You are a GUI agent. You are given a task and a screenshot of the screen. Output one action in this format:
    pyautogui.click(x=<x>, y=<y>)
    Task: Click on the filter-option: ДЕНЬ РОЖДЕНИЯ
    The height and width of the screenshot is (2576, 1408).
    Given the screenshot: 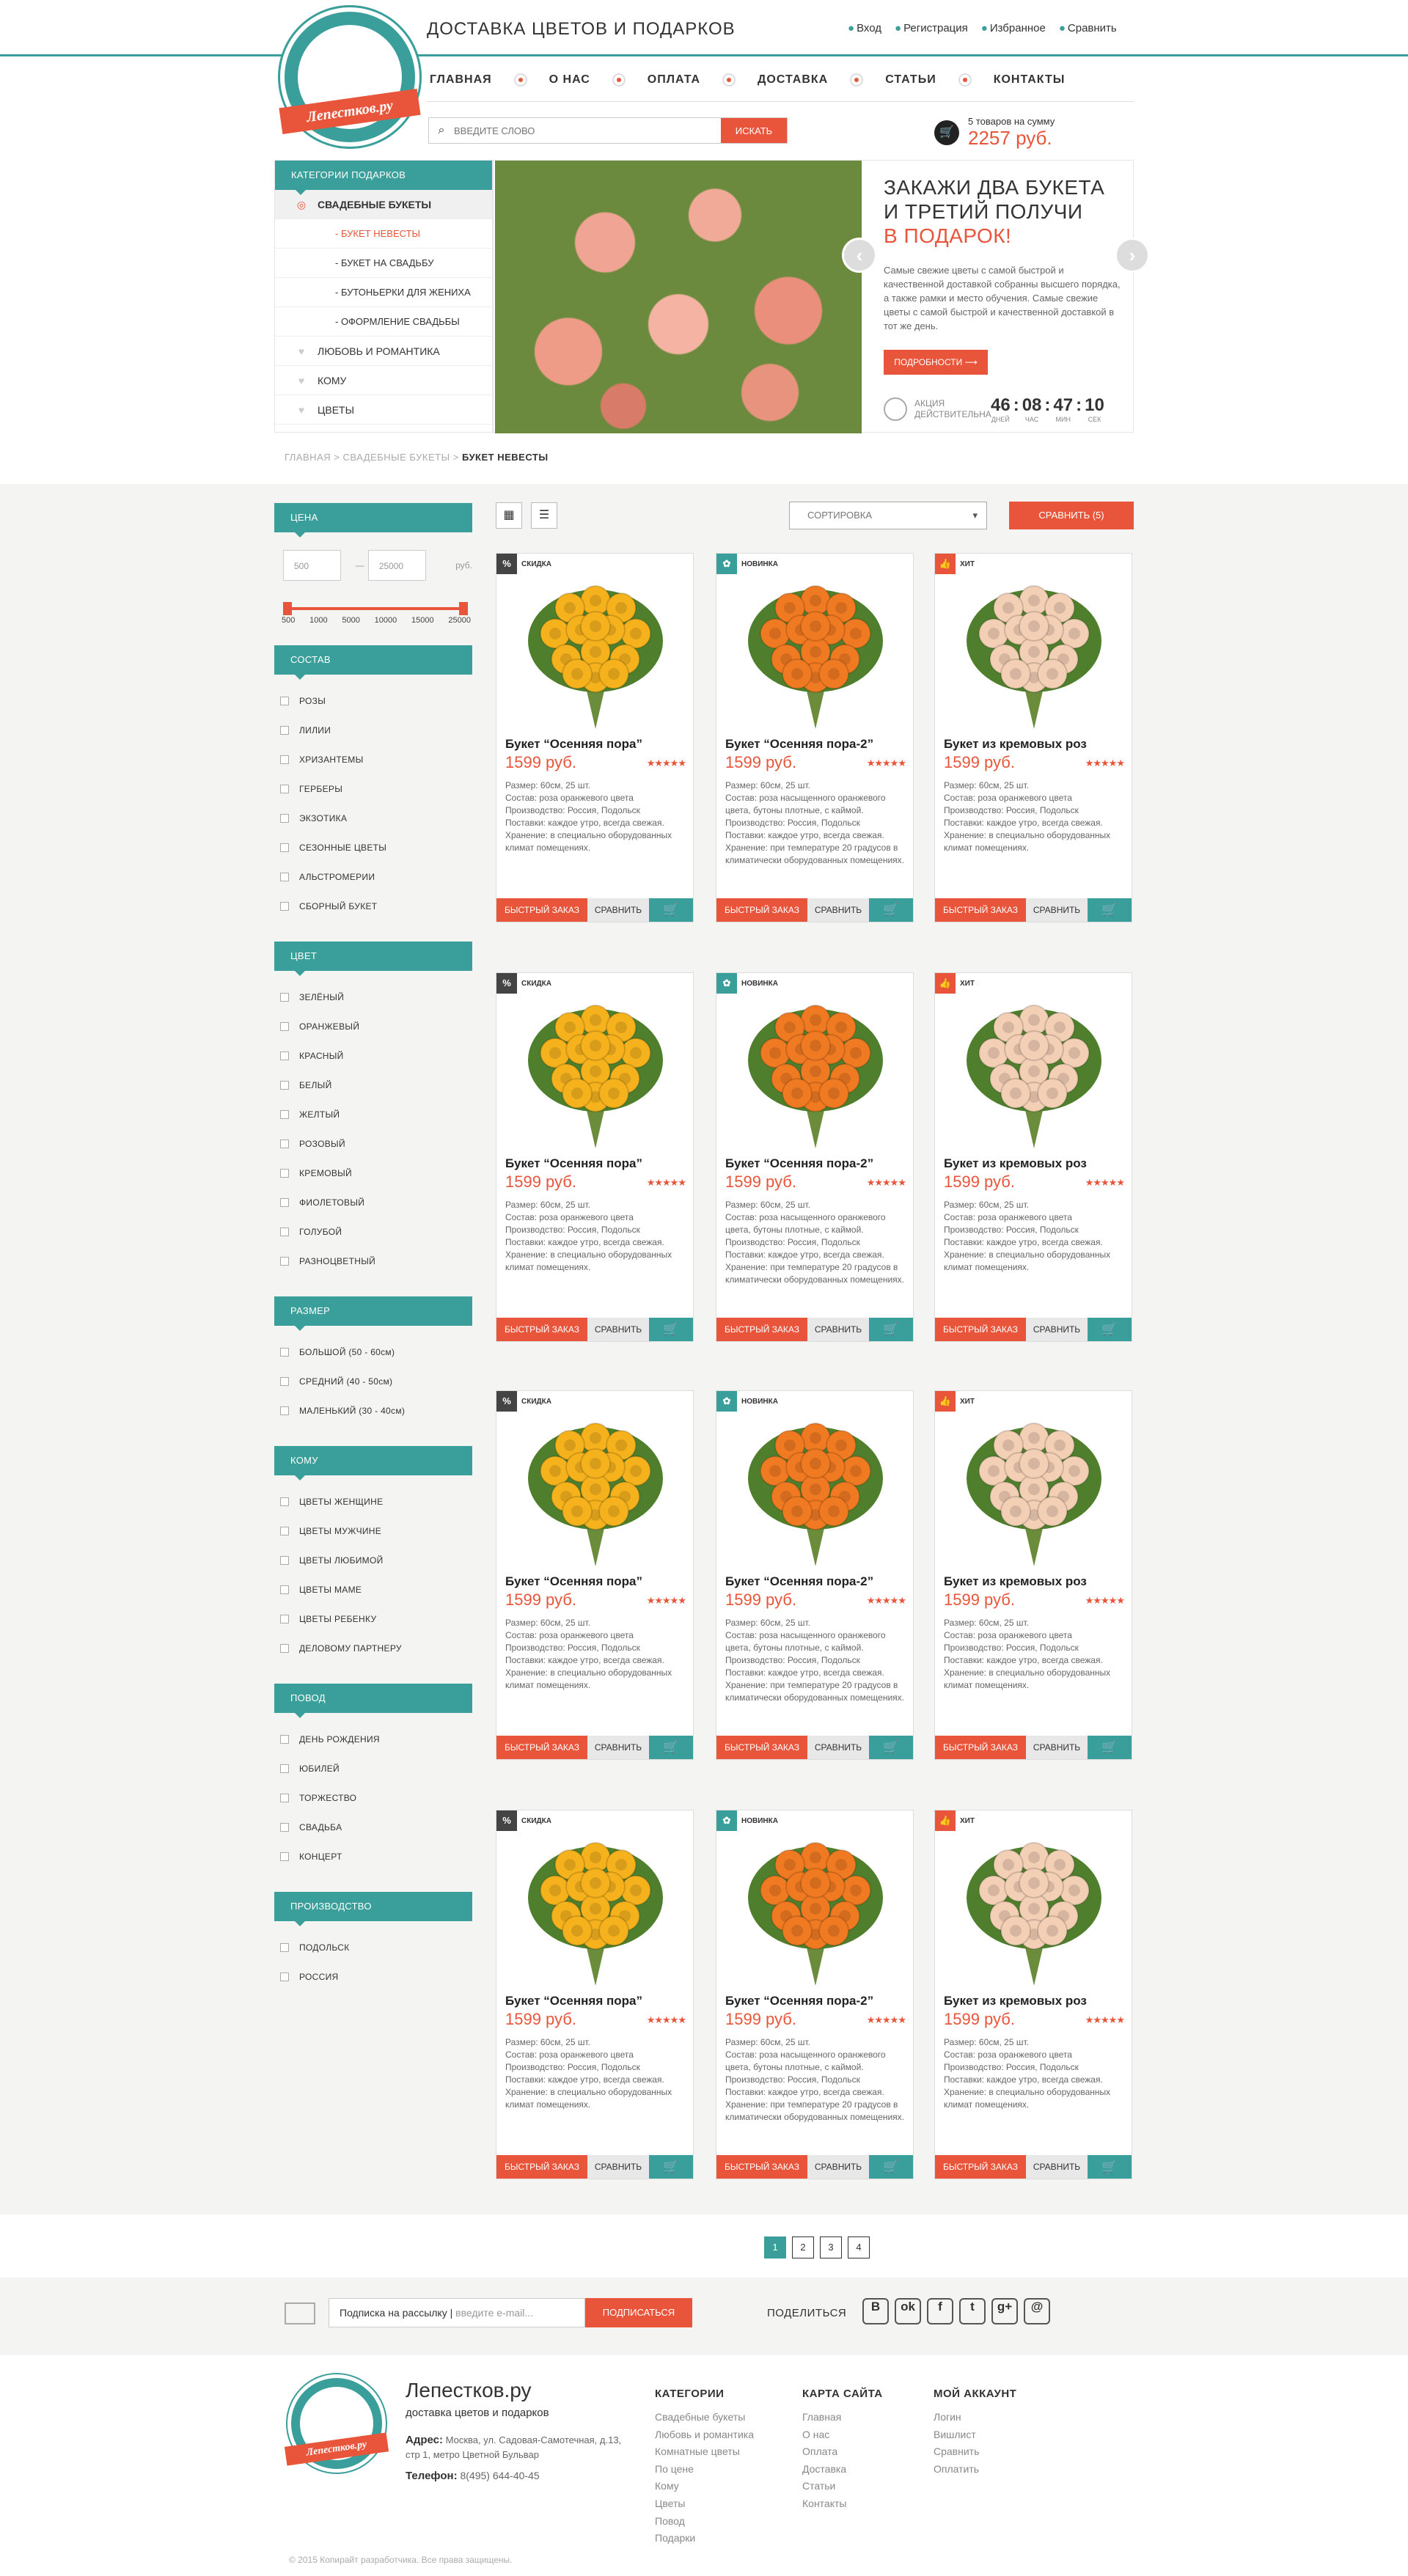 What is the action you would take?
    pyautogui.click(x=376, y=1740)
    